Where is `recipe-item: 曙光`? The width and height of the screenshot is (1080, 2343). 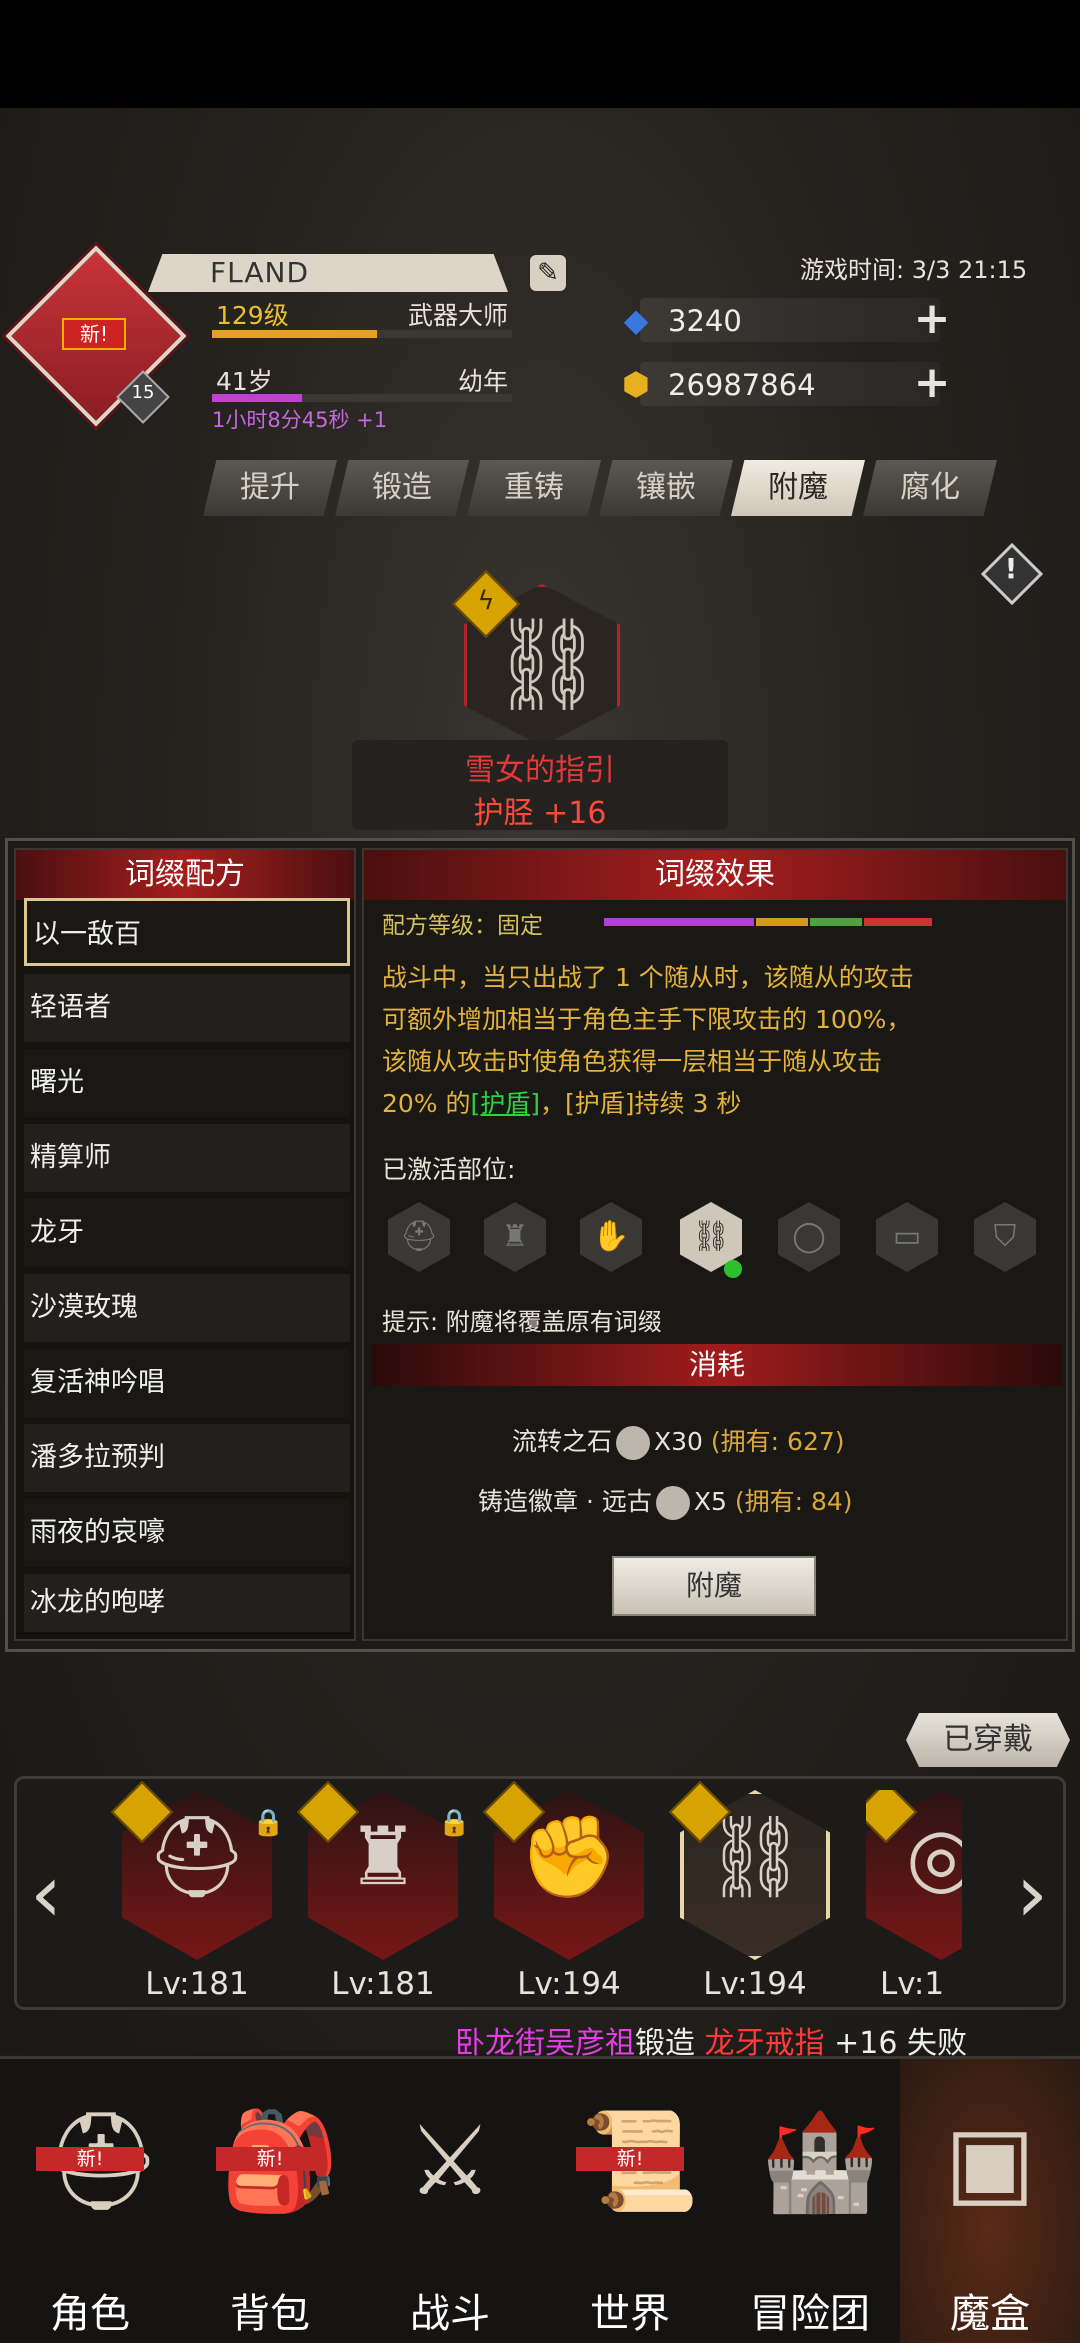 recipe-item: 曙光 is located at coordinates (187, 1083).